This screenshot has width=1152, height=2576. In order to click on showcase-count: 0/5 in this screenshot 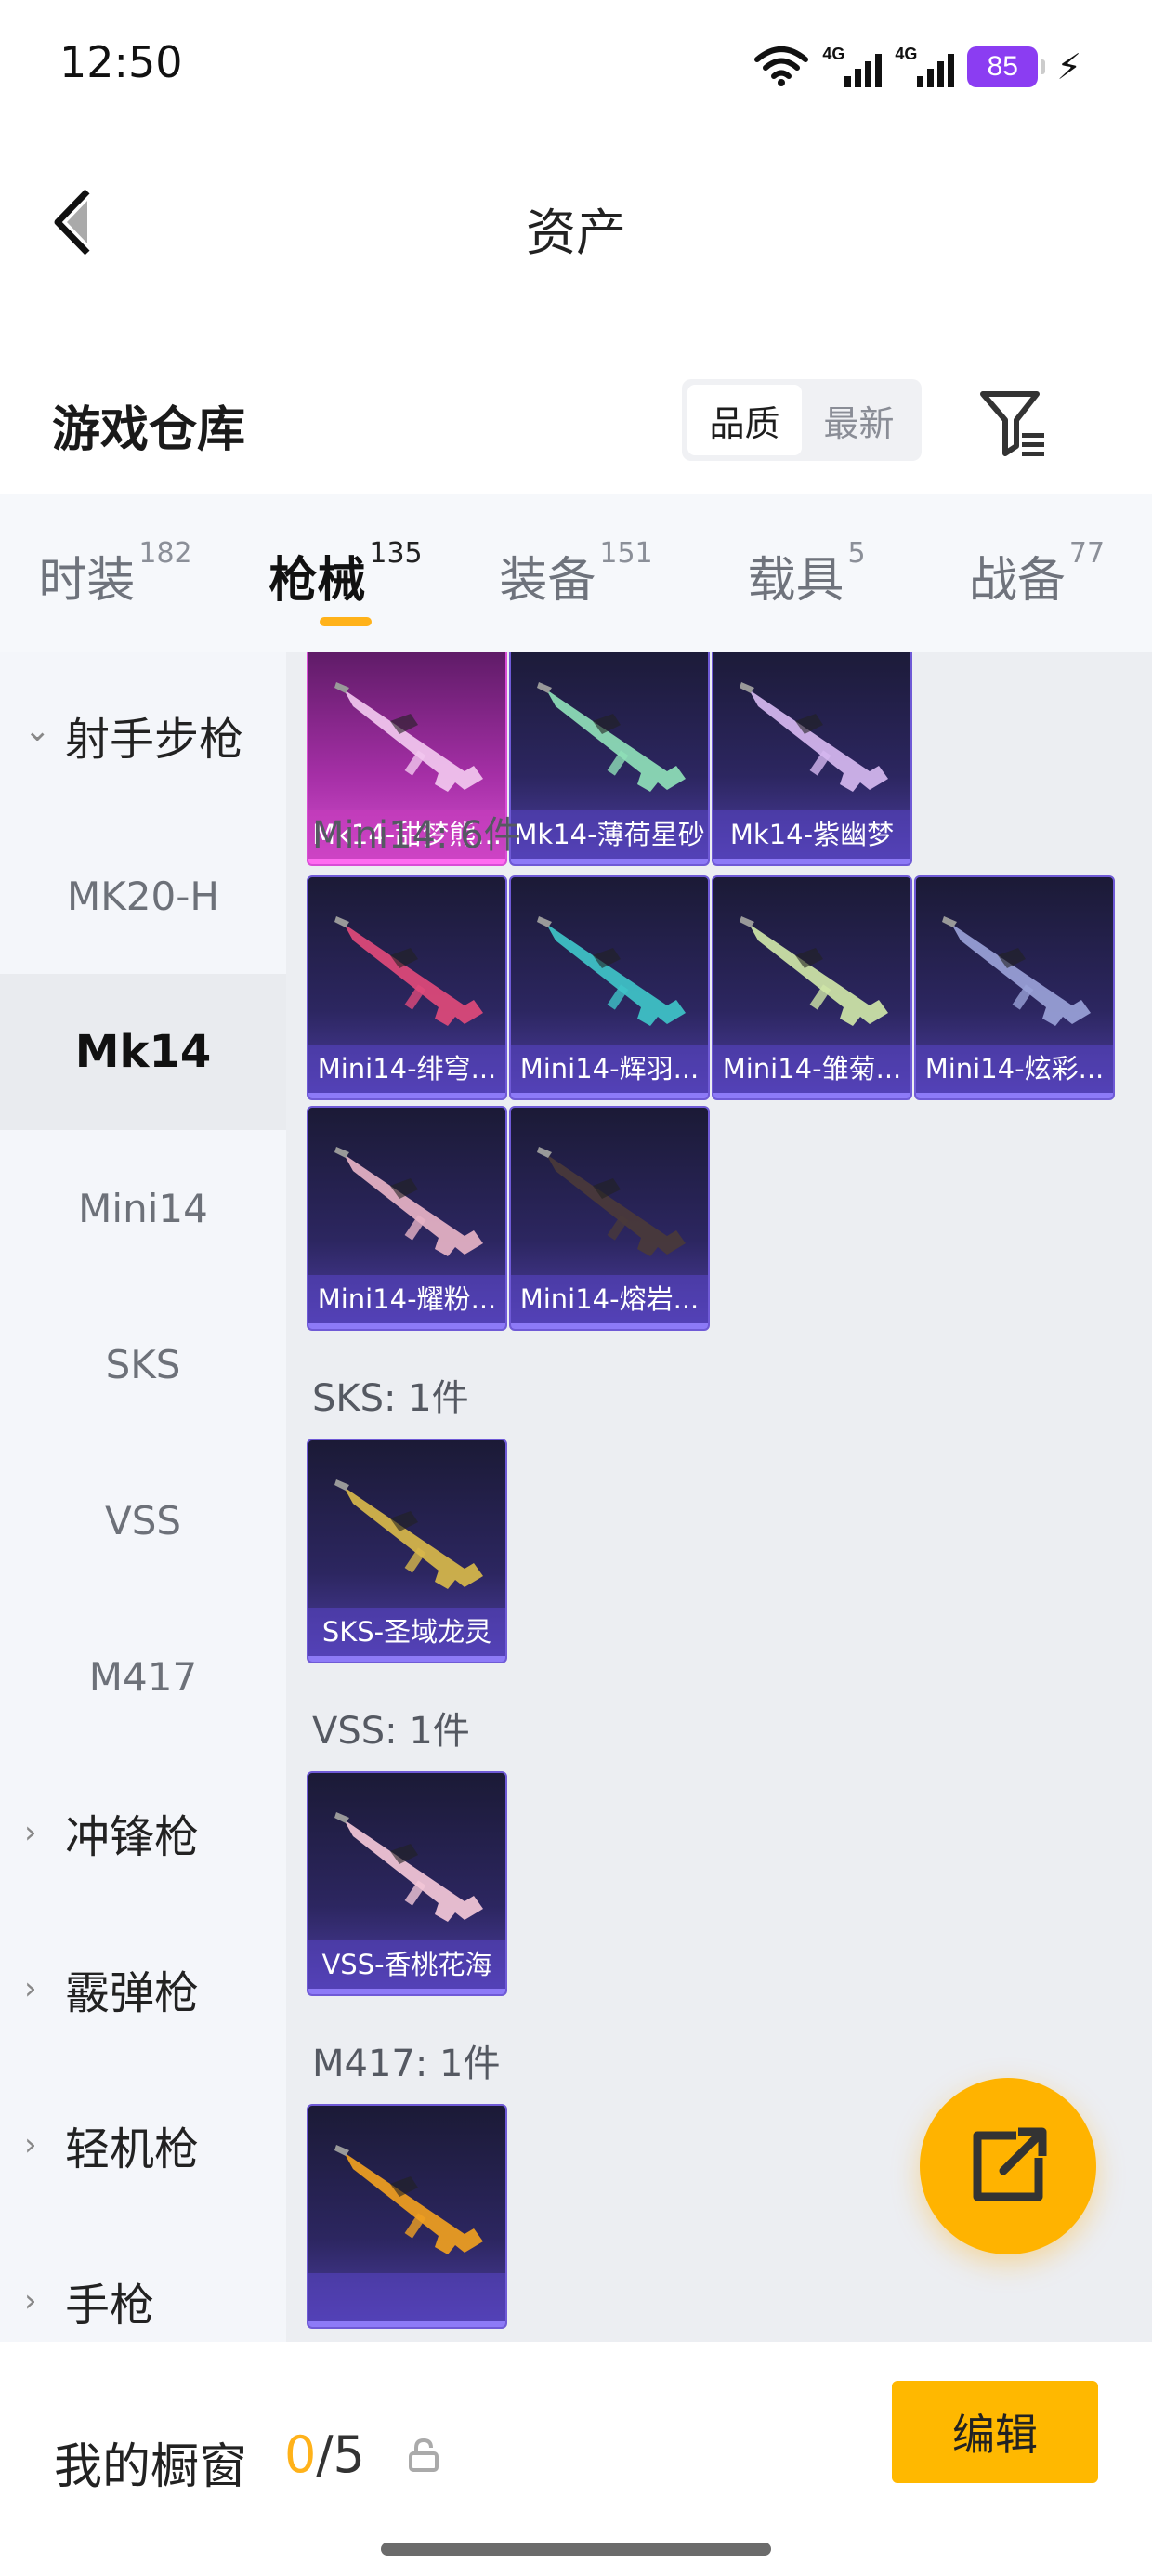, I will do `click(324, 2454)`.